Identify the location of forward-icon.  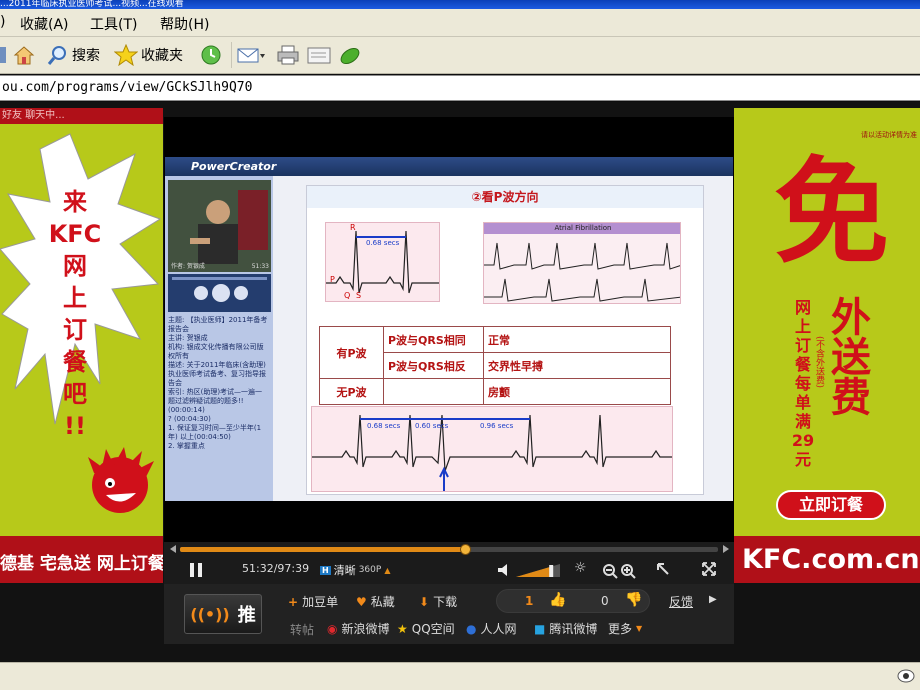
(4, 55).